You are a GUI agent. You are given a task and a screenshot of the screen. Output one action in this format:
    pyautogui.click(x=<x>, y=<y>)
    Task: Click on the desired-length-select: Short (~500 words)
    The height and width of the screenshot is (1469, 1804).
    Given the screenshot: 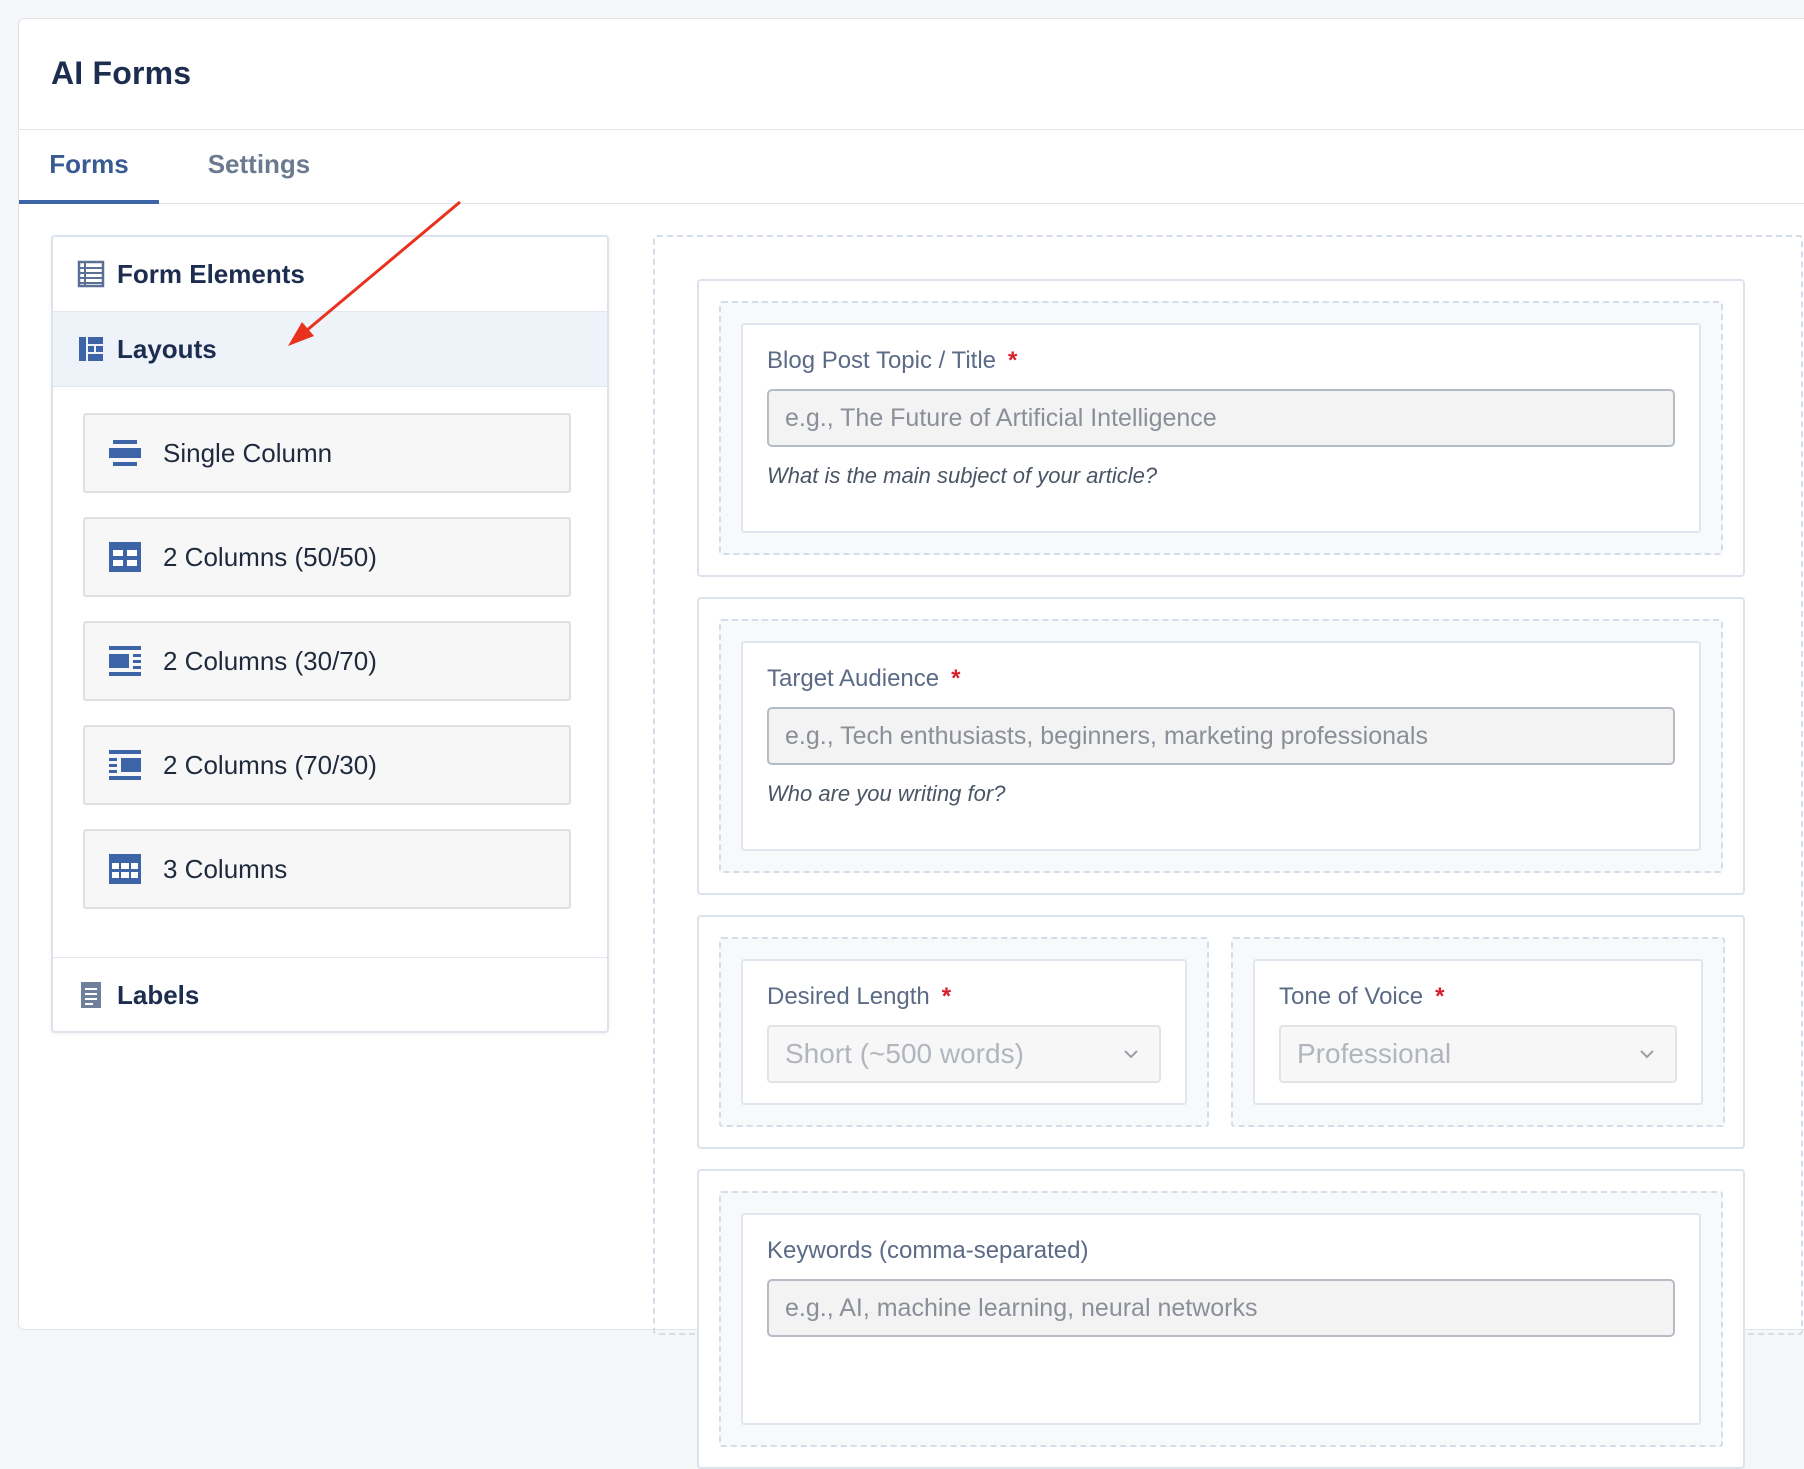 What is the action you would take?
    pyautogui.click(x=964, y=1054)
    